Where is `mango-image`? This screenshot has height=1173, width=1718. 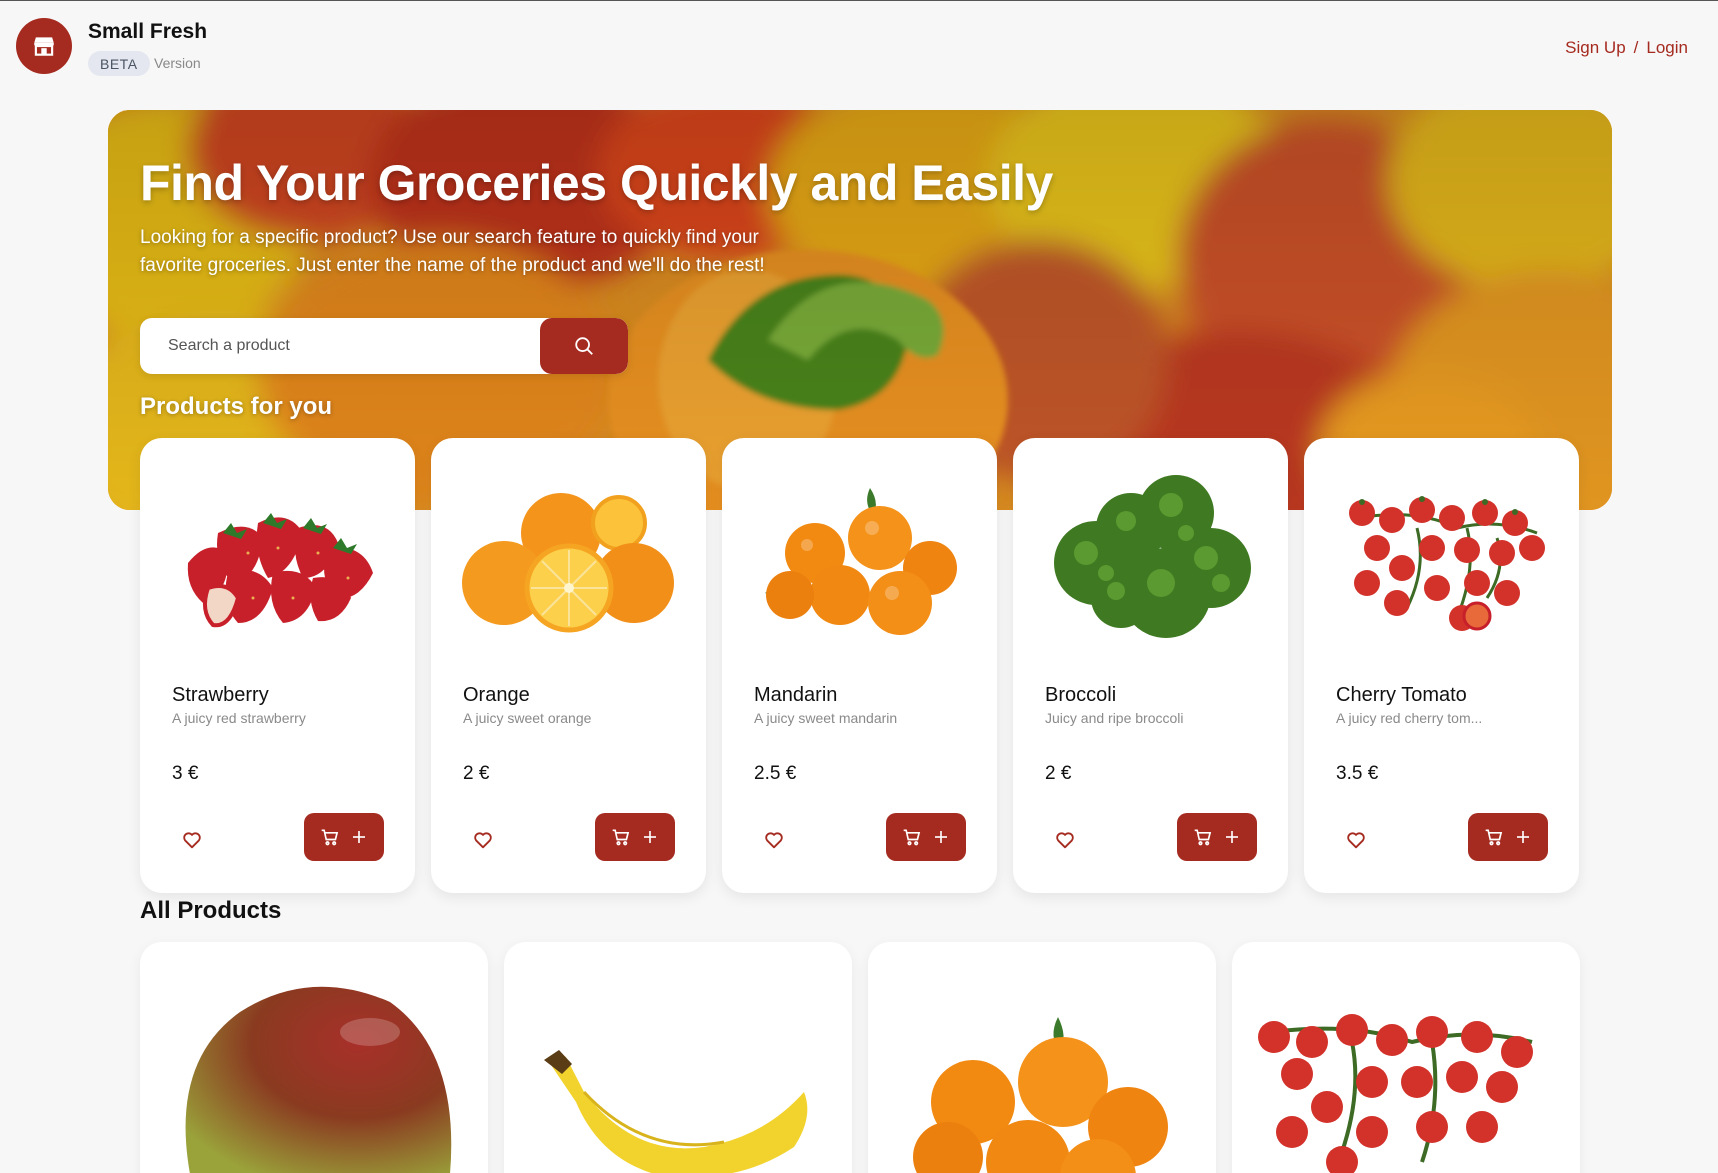 mango-image is located at coordinates (318, 1079).